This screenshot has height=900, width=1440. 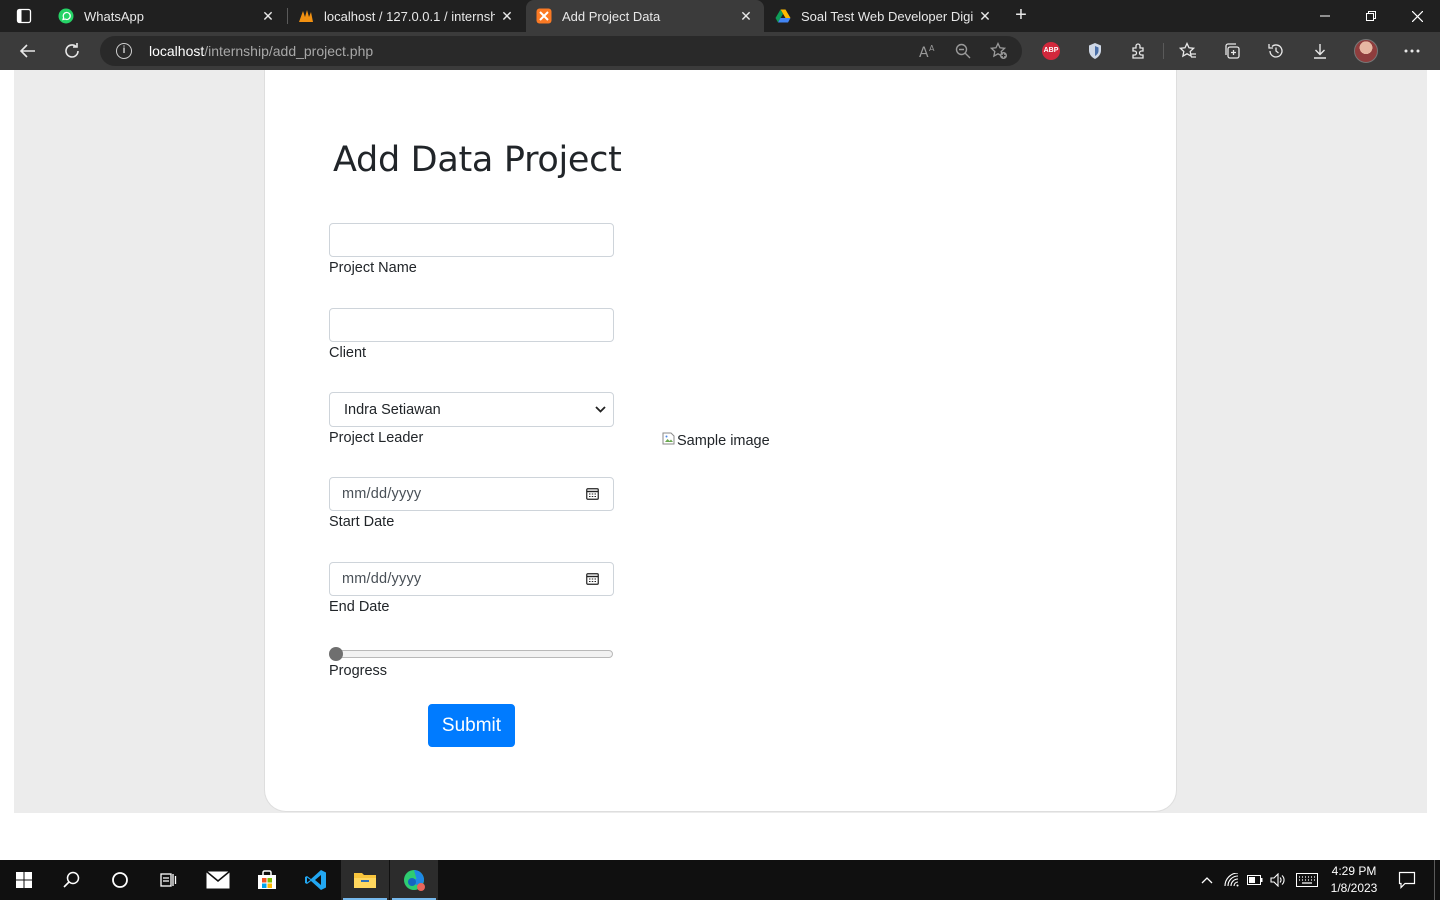 What do you see at coordinates (999, 51) in the screenshot?
I see `add-favorite-icon` at bounding box center [999, 51].